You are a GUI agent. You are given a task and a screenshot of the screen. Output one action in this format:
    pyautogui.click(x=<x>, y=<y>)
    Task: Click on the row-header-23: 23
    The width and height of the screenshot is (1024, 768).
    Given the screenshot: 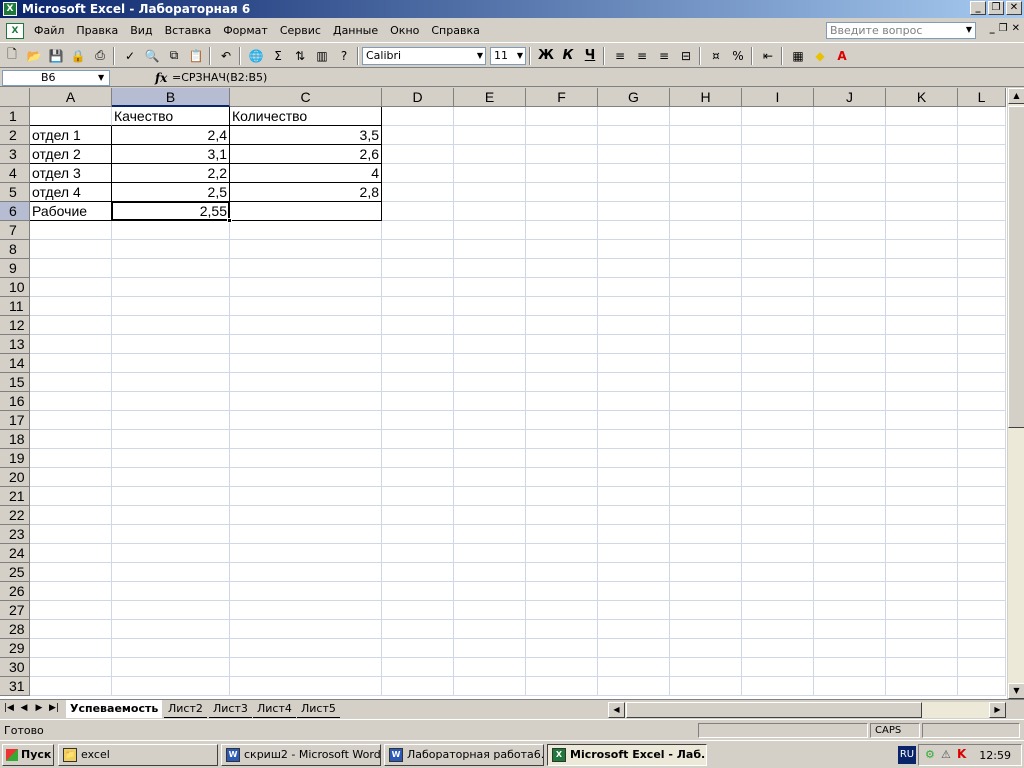 What is the action you would take?
    pyautogui.click(x=15, y=534)
    